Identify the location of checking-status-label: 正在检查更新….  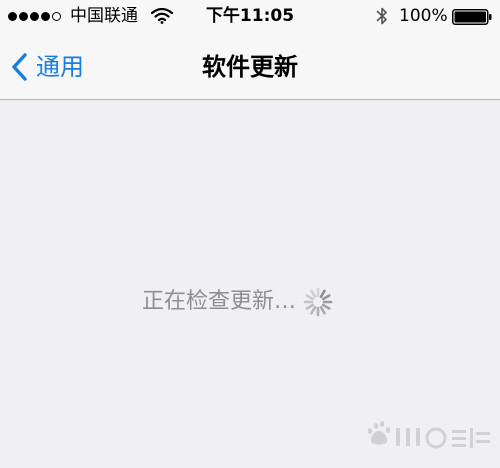
(219, 301).